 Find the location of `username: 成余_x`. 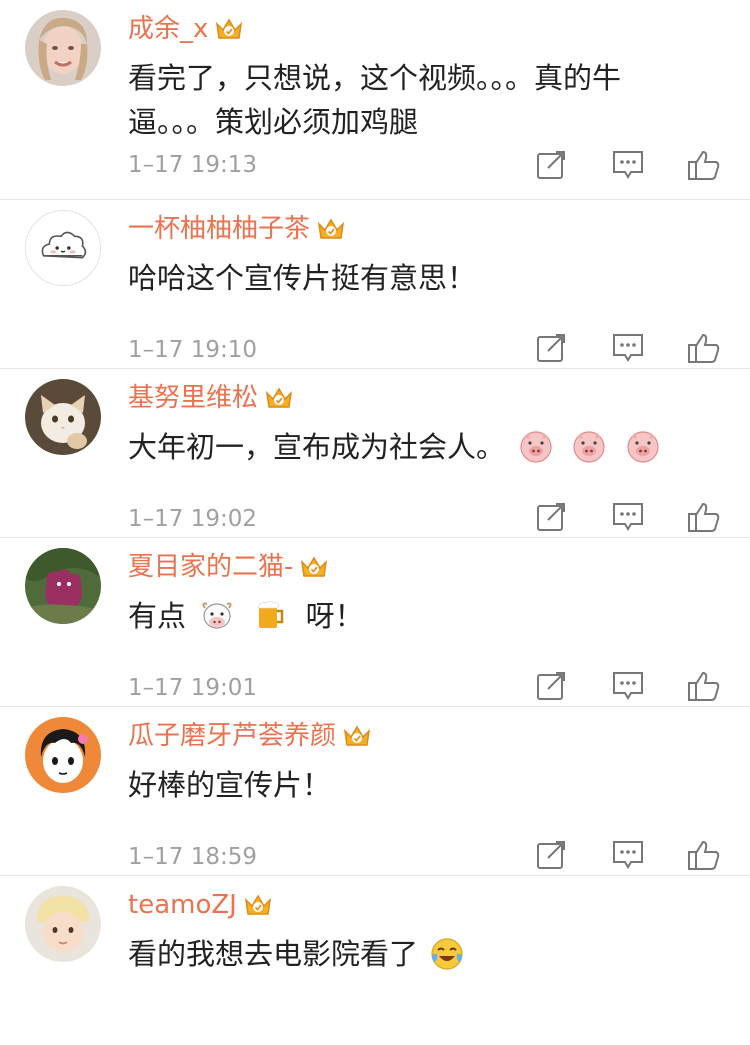

username: 成余_x is located at coordinates (186, 29).